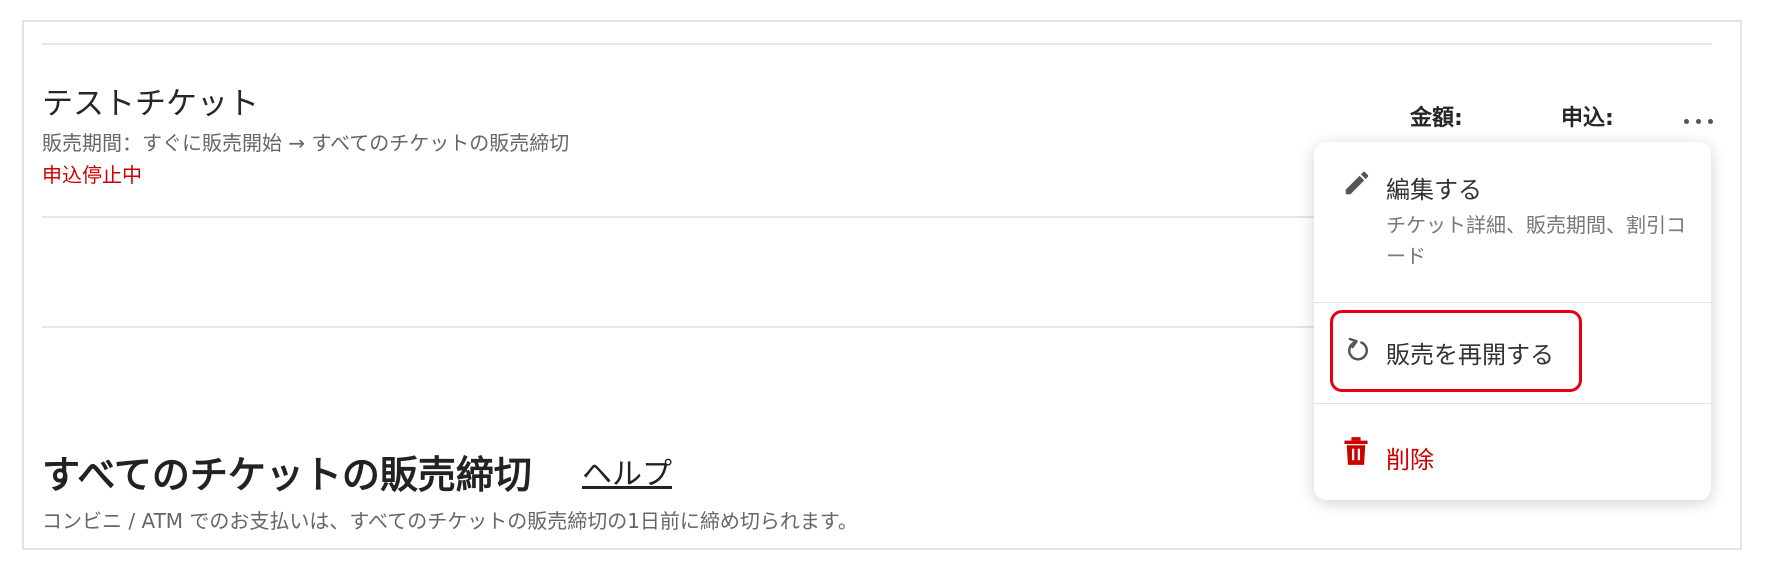 This screenshot has width=1766, height=576. I want to click on menu-item-delete: 削除, so click(1512, 455).